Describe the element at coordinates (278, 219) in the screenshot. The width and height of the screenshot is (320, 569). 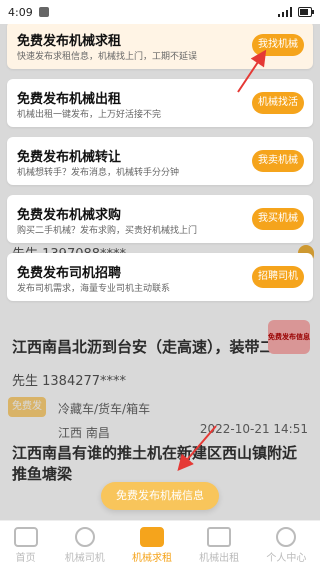
I see `buy-machine-button: 我买机械` at that location.